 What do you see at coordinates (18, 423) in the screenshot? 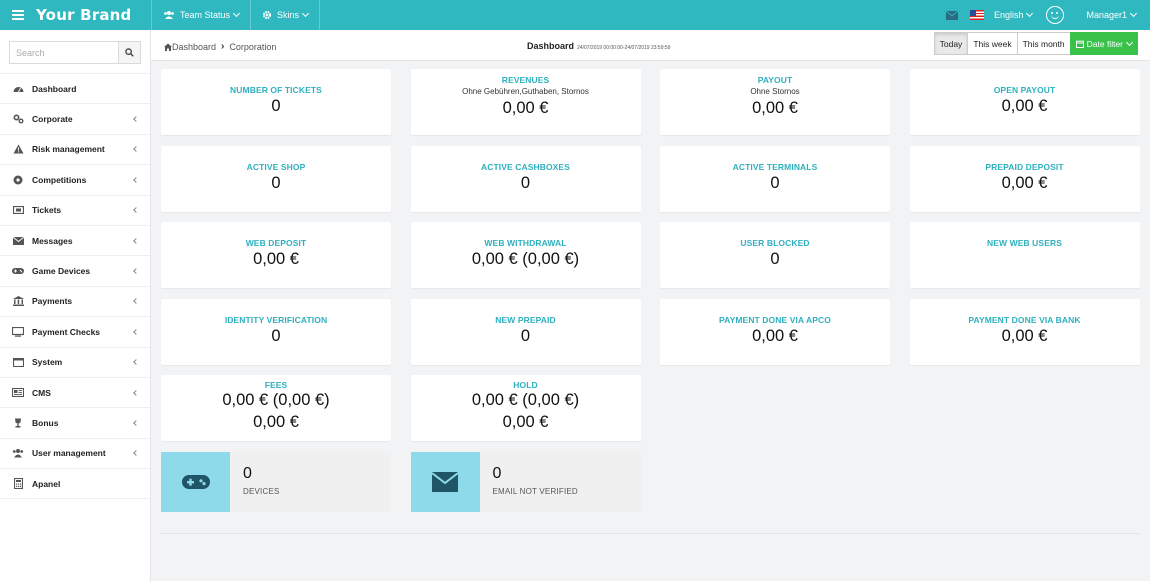
I see `trophy-icon` at bounding box center [18, 423].